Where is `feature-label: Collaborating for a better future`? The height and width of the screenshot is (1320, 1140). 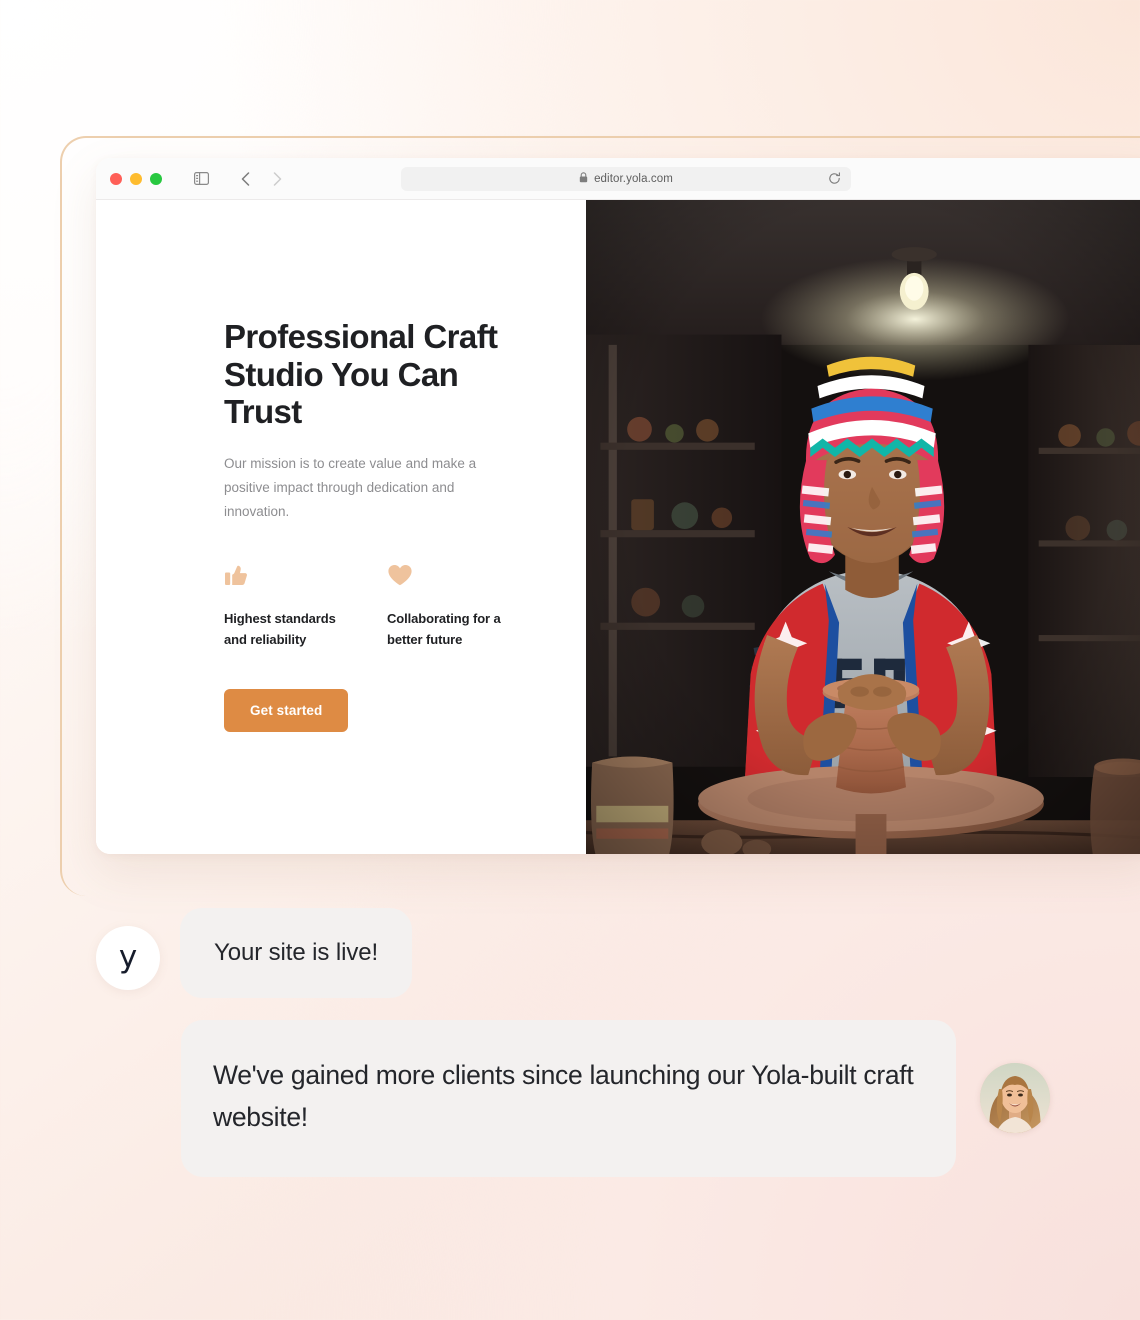
feature-label: Collaborating for a better future is located at coordinates (444, 629).